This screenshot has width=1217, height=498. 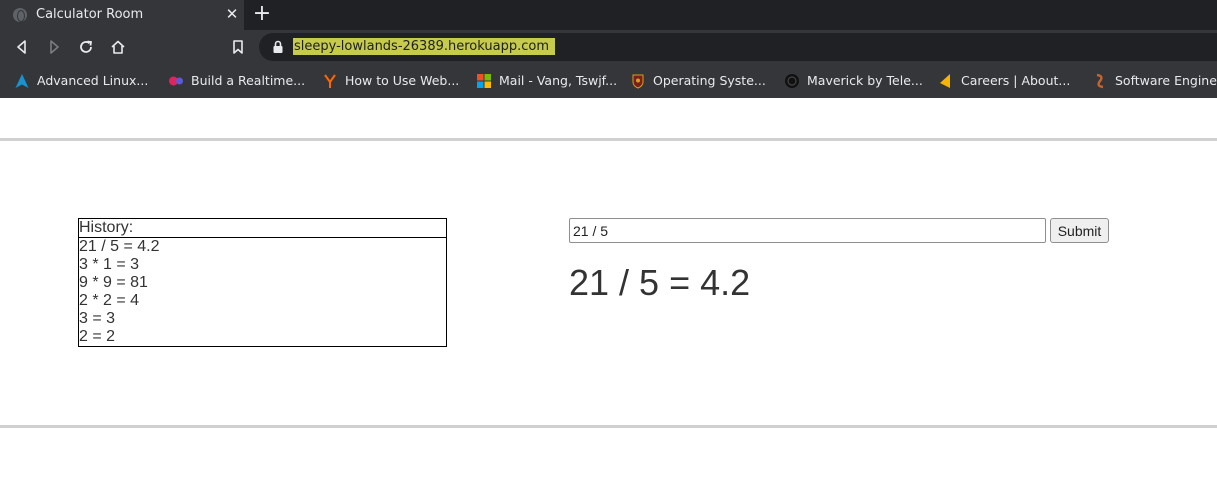 I want to click on software-engineer-icon, so click(x=1100, y=81).